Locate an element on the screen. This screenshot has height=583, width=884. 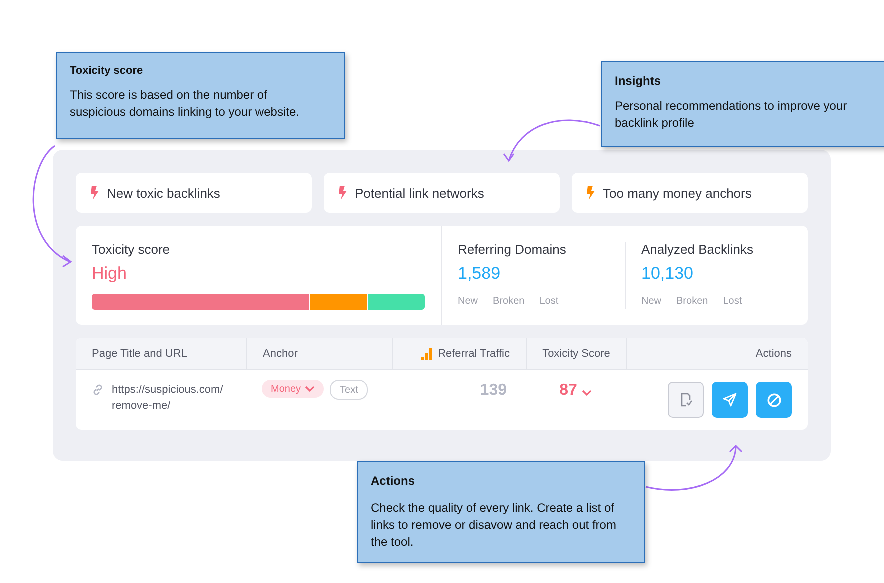
document-check-icon is located at coordinates (686, 400).